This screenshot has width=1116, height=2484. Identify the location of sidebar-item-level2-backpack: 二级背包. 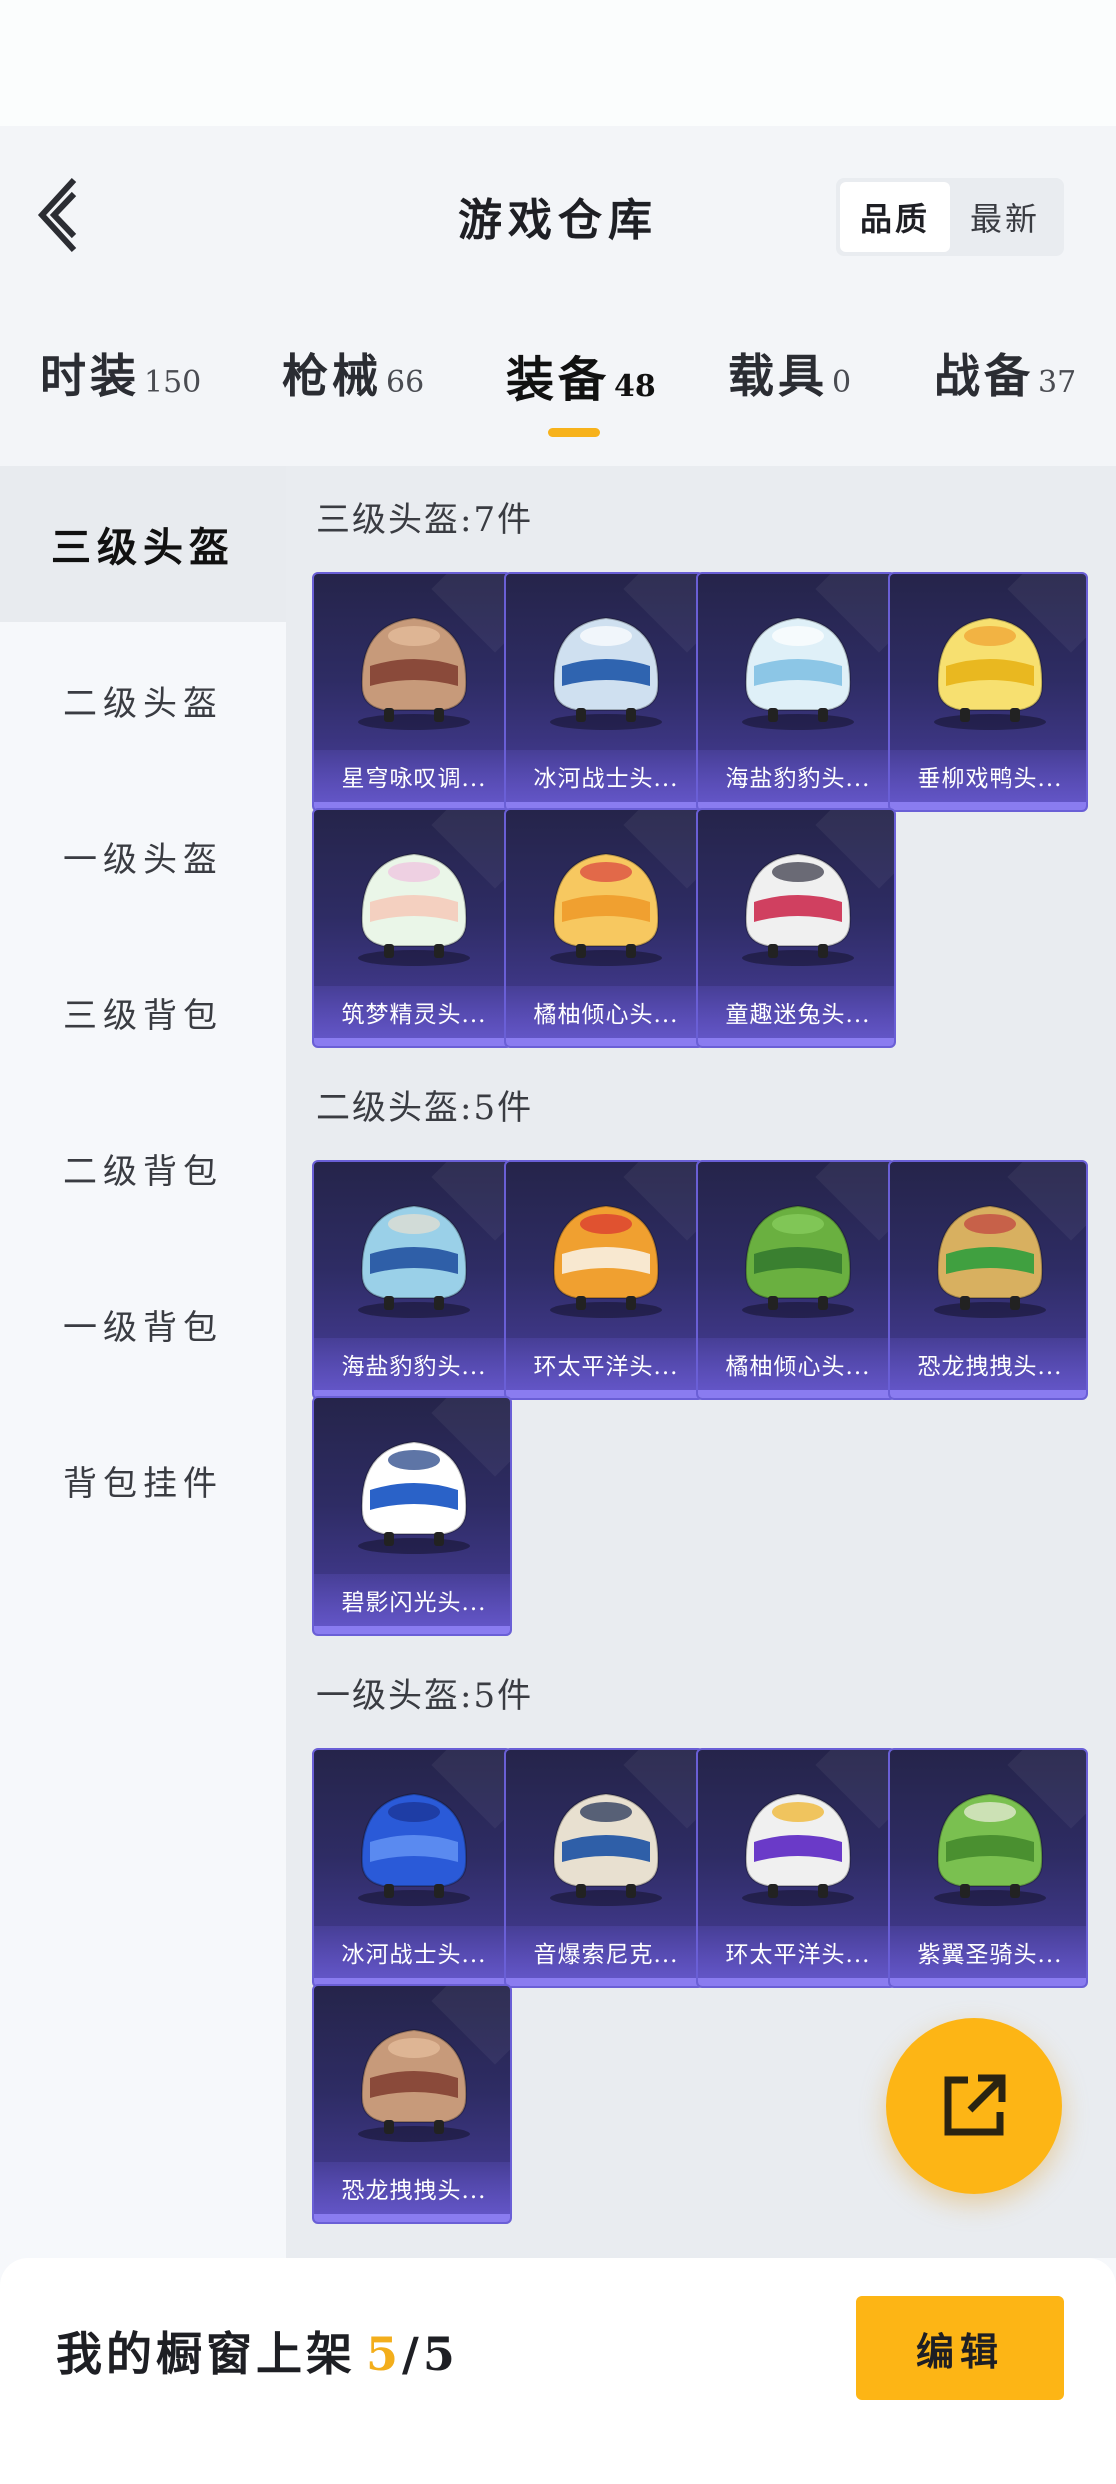
(143, 1168).